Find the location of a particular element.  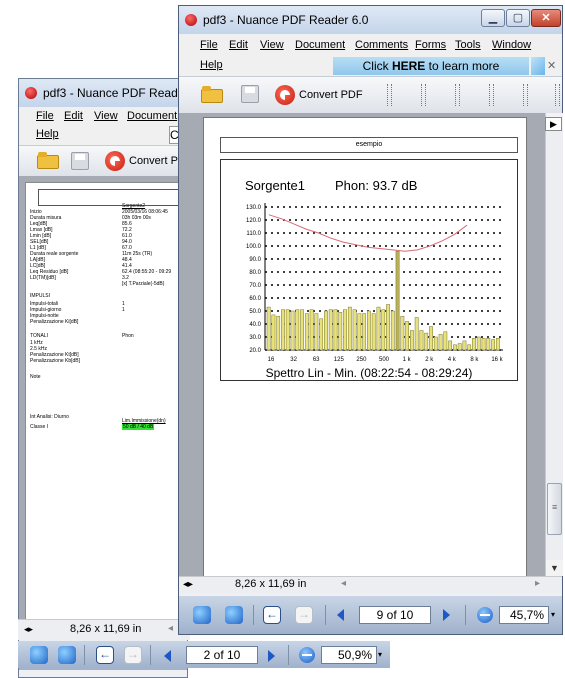

chart-y-tick-label: 70.0 is located at coordinates (255, 286).